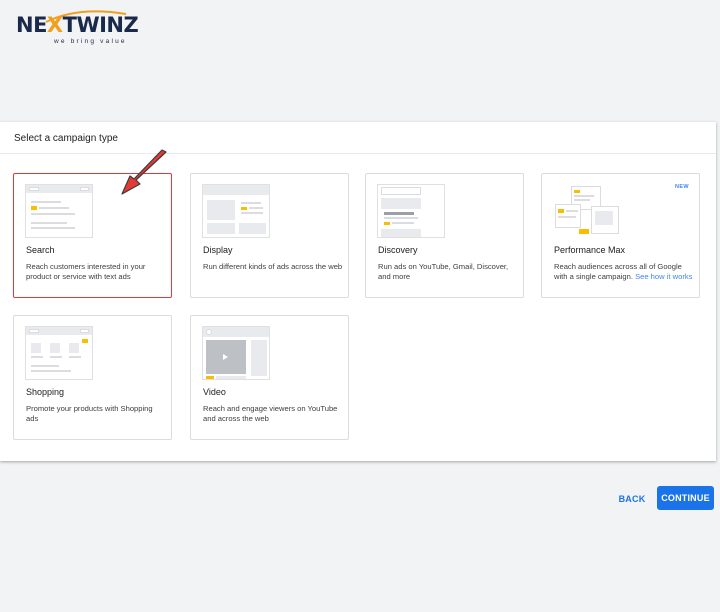 This screenshot has width=720, height=612. What do you see at coordinates (685, 498) in the screenshot?
I see `continue-button: CONTINUE` at bounding box center [685, 498].